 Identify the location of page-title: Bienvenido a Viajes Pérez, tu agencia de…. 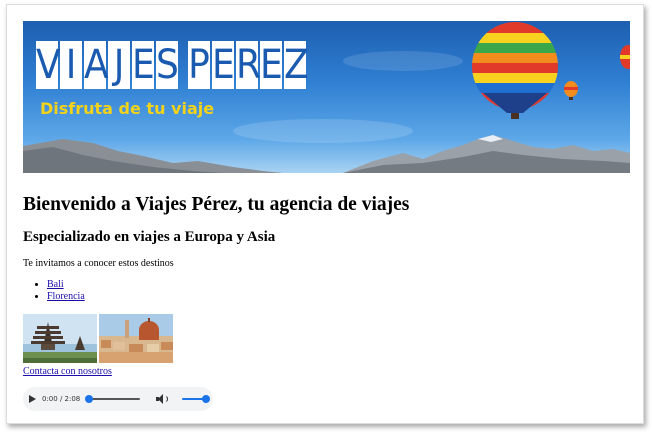
(216, 204).